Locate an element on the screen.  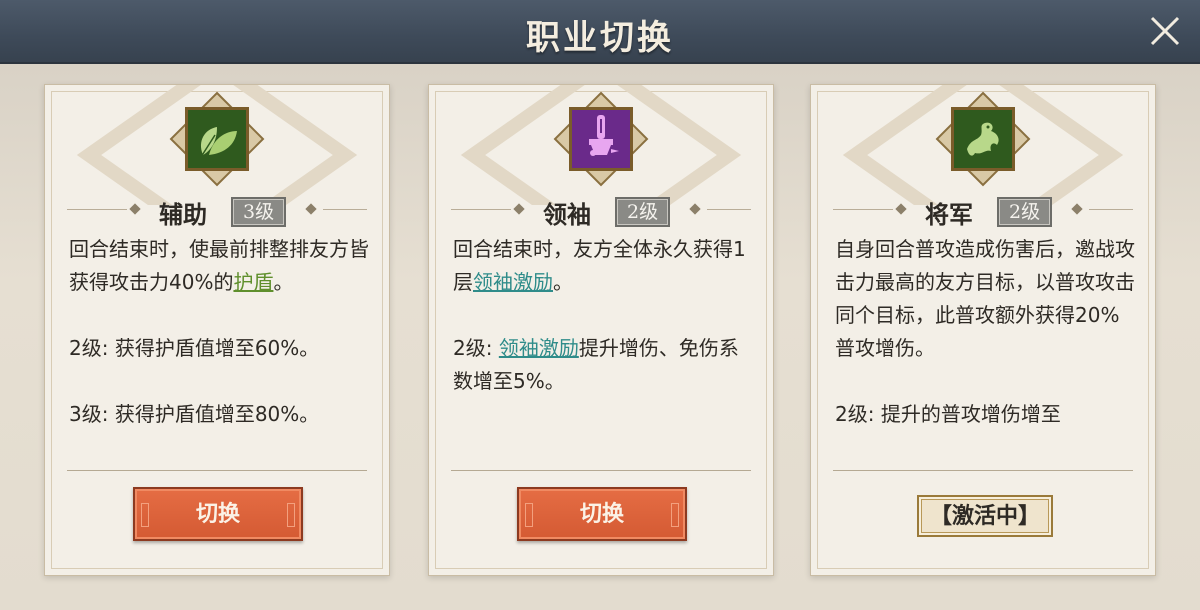
dragon-icon is located at coordinates (983, 139).